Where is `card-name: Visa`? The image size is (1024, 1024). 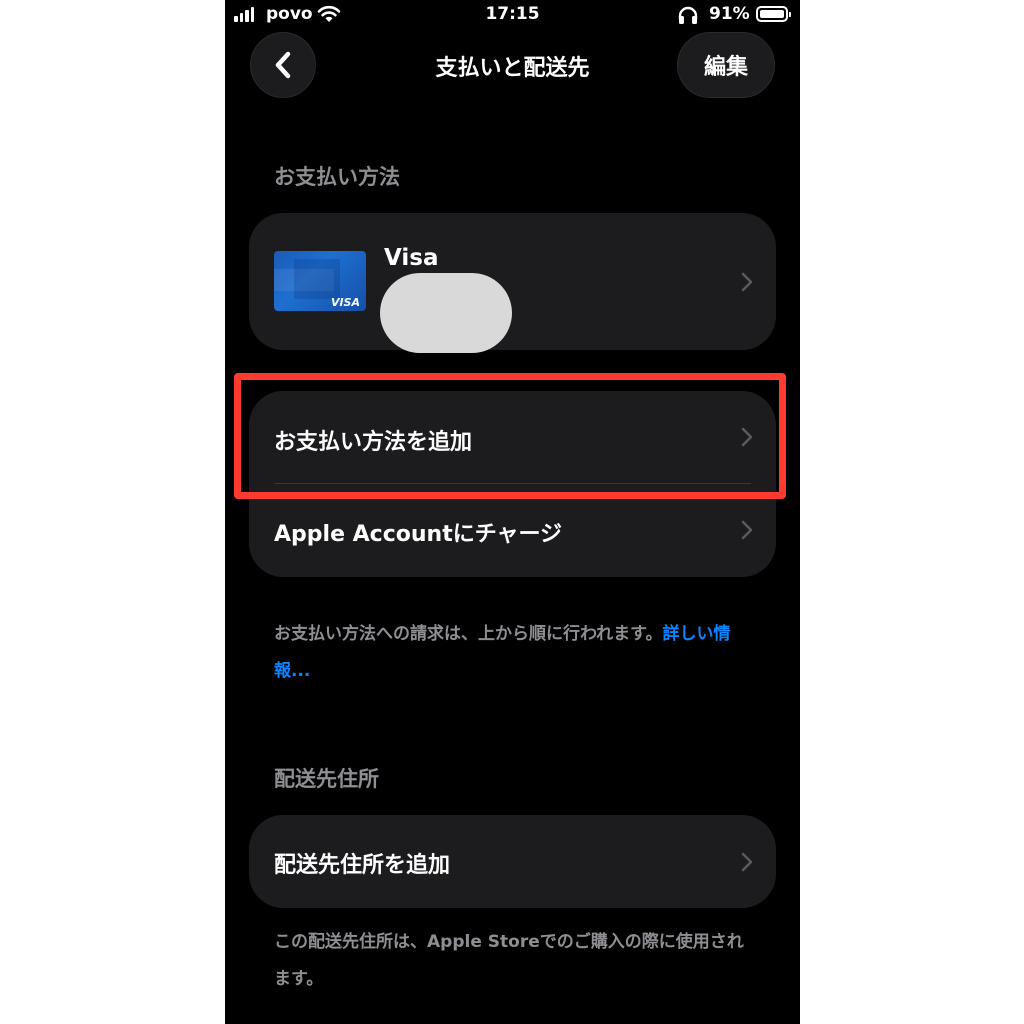
card-name: Visa is located at coordinates (411, 258).